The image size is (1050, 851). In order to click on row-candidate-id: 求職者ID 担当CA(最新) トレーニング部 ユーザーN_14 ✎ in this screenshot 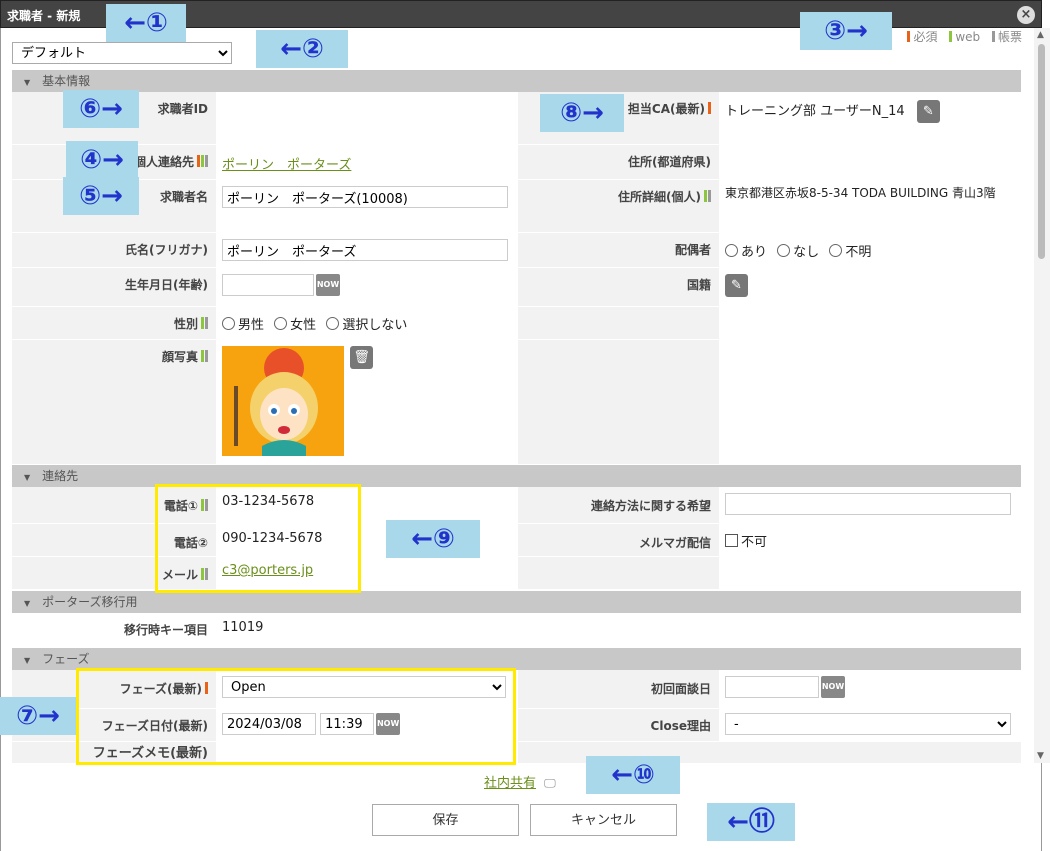, I will do `click(516, 118)`.